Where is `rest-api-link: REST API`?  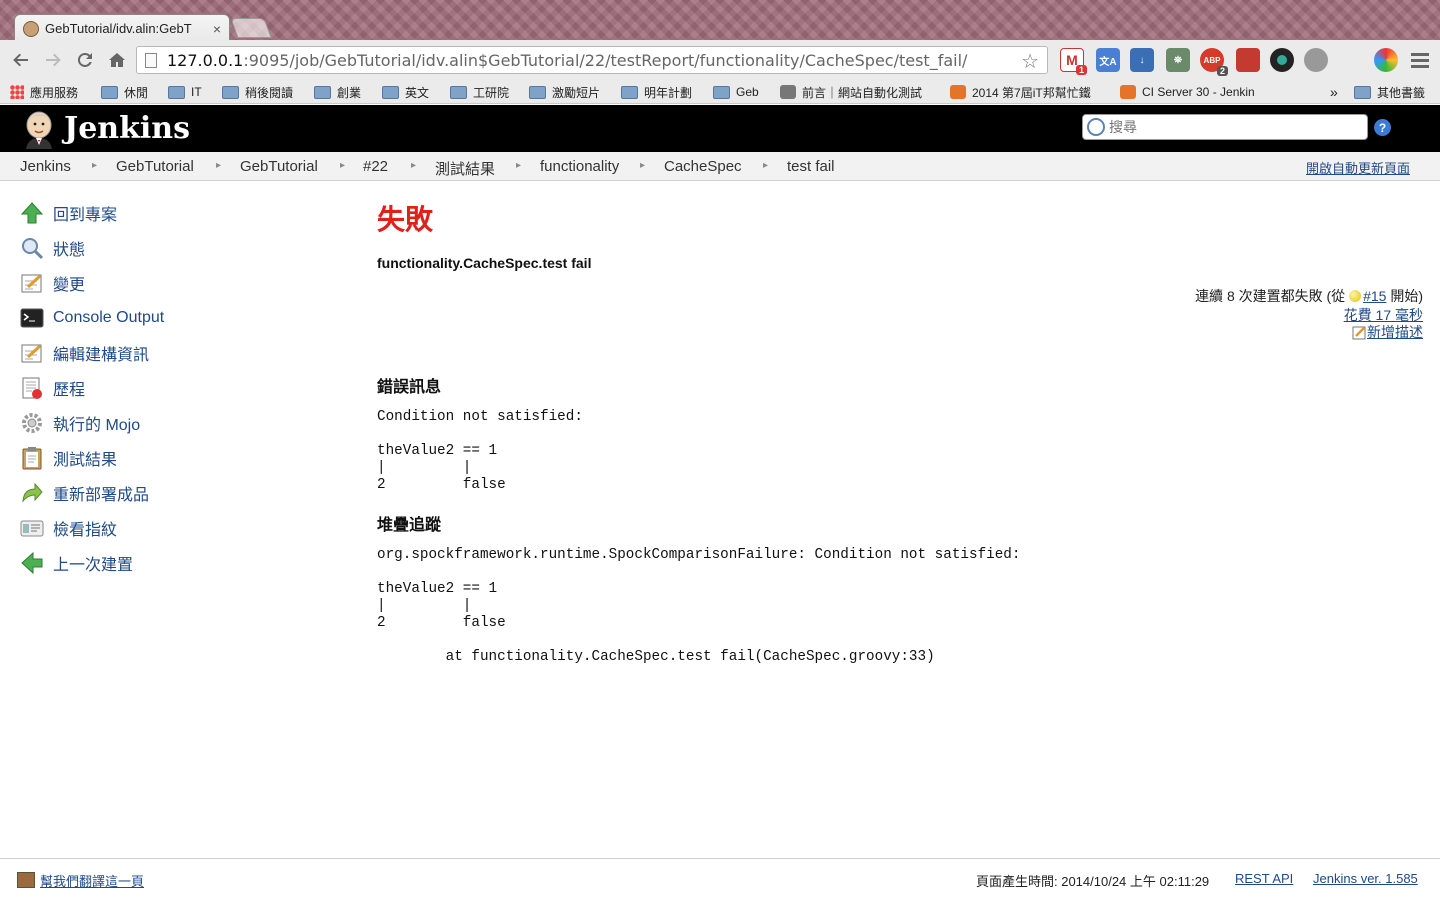
rest-api-link: REST API is located at coordinates (1264, 878).